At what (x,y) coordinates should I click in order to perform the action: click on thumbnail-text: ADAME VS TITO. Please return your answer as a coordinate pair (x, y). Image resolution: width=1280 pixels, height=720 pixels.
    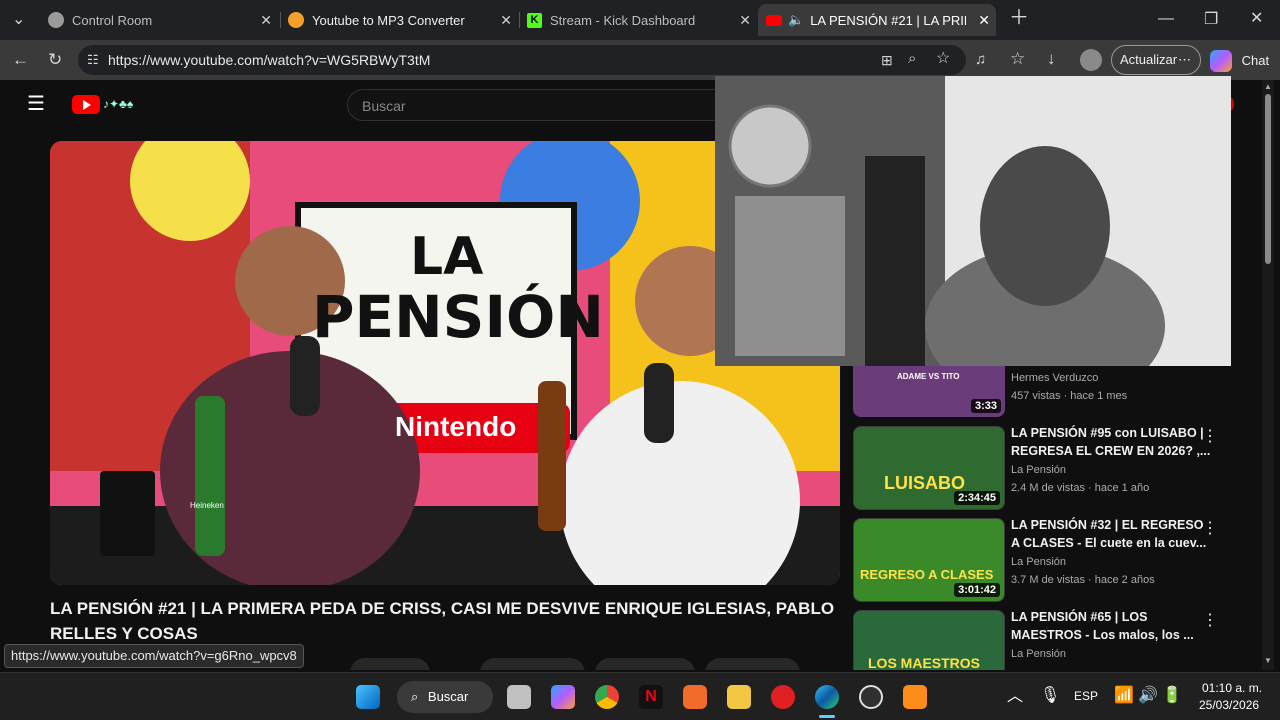
    Looking at the image, I should click on (928, 376).